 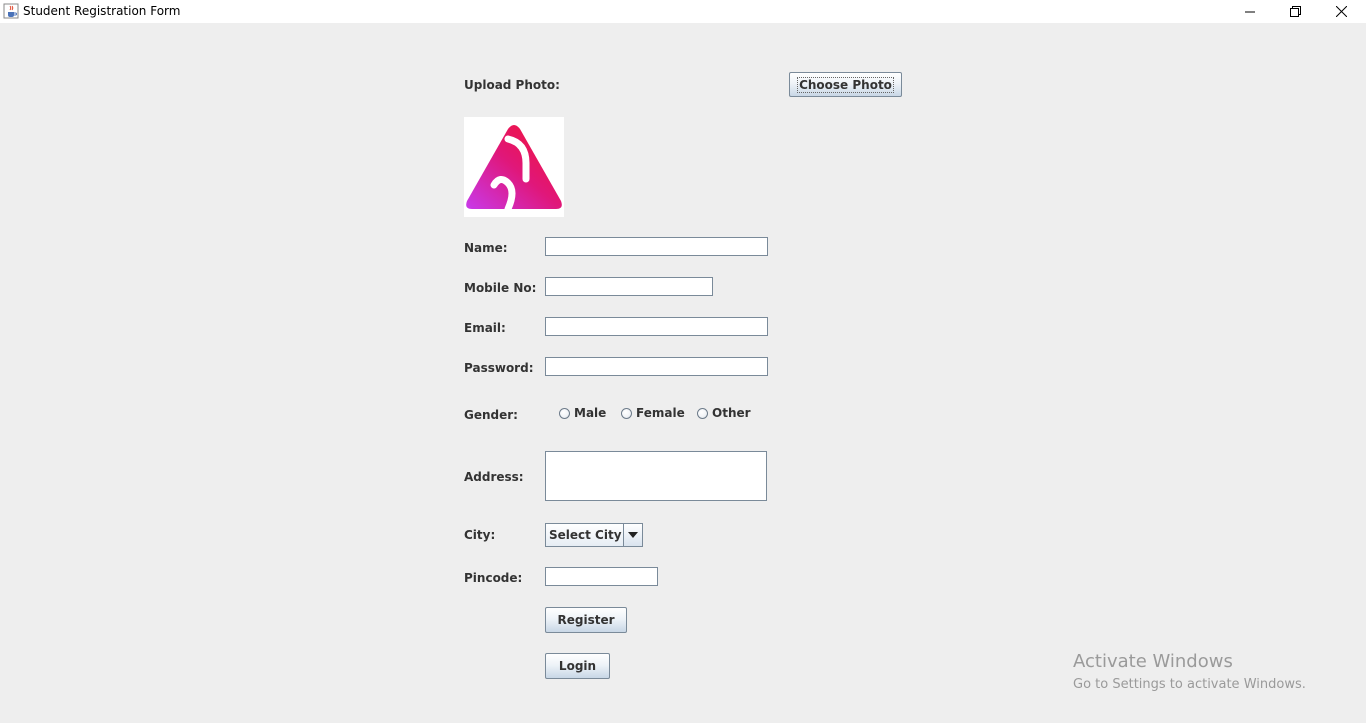 What do you see at coordinates (102, 11) in the screenshot?
I see `window-title: Student Registration Form` at bounding box center [102, 11].